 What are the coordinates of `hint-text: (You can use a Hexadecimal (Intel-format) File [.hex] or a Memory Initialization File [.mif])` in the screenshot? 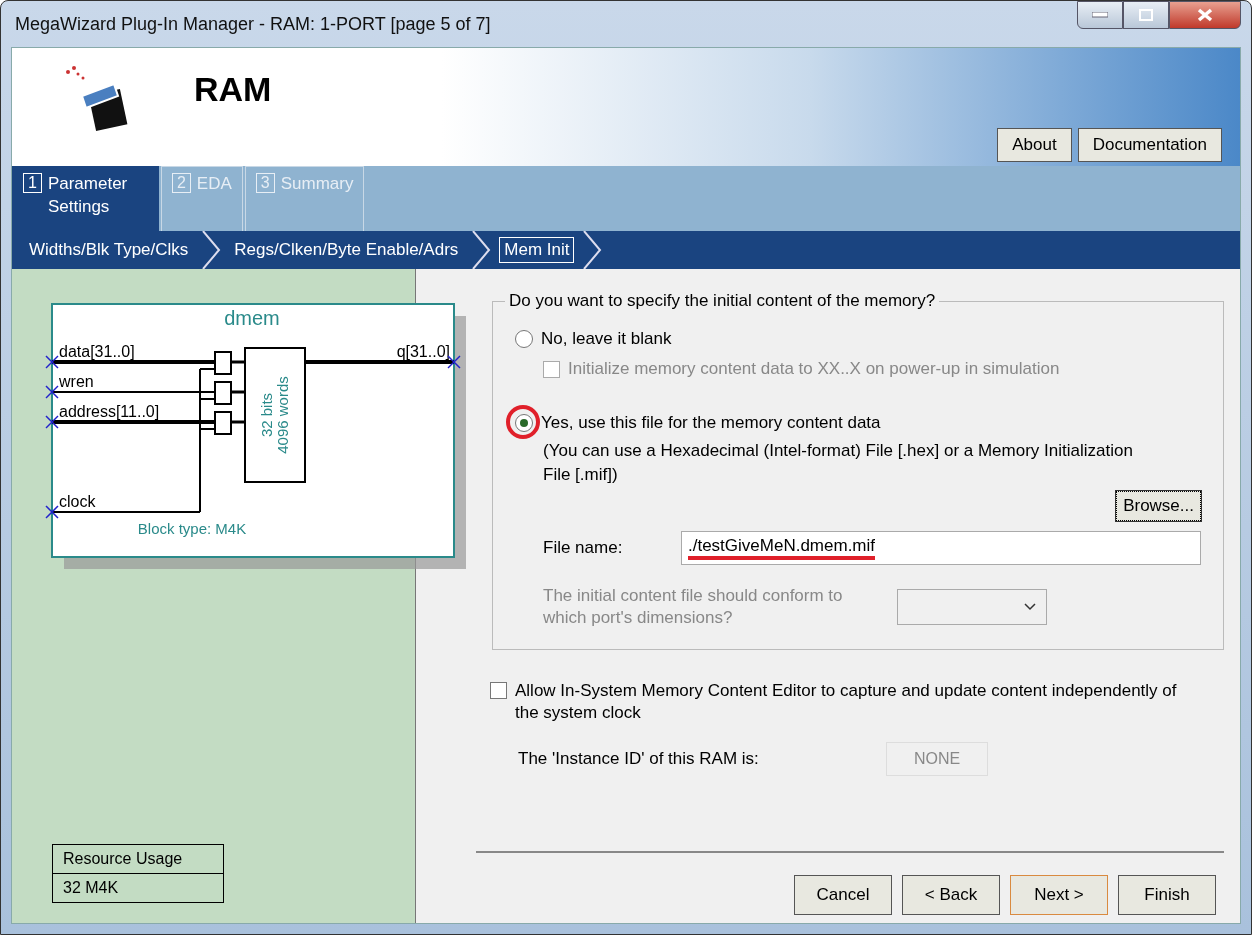 It's located at (838, 463).